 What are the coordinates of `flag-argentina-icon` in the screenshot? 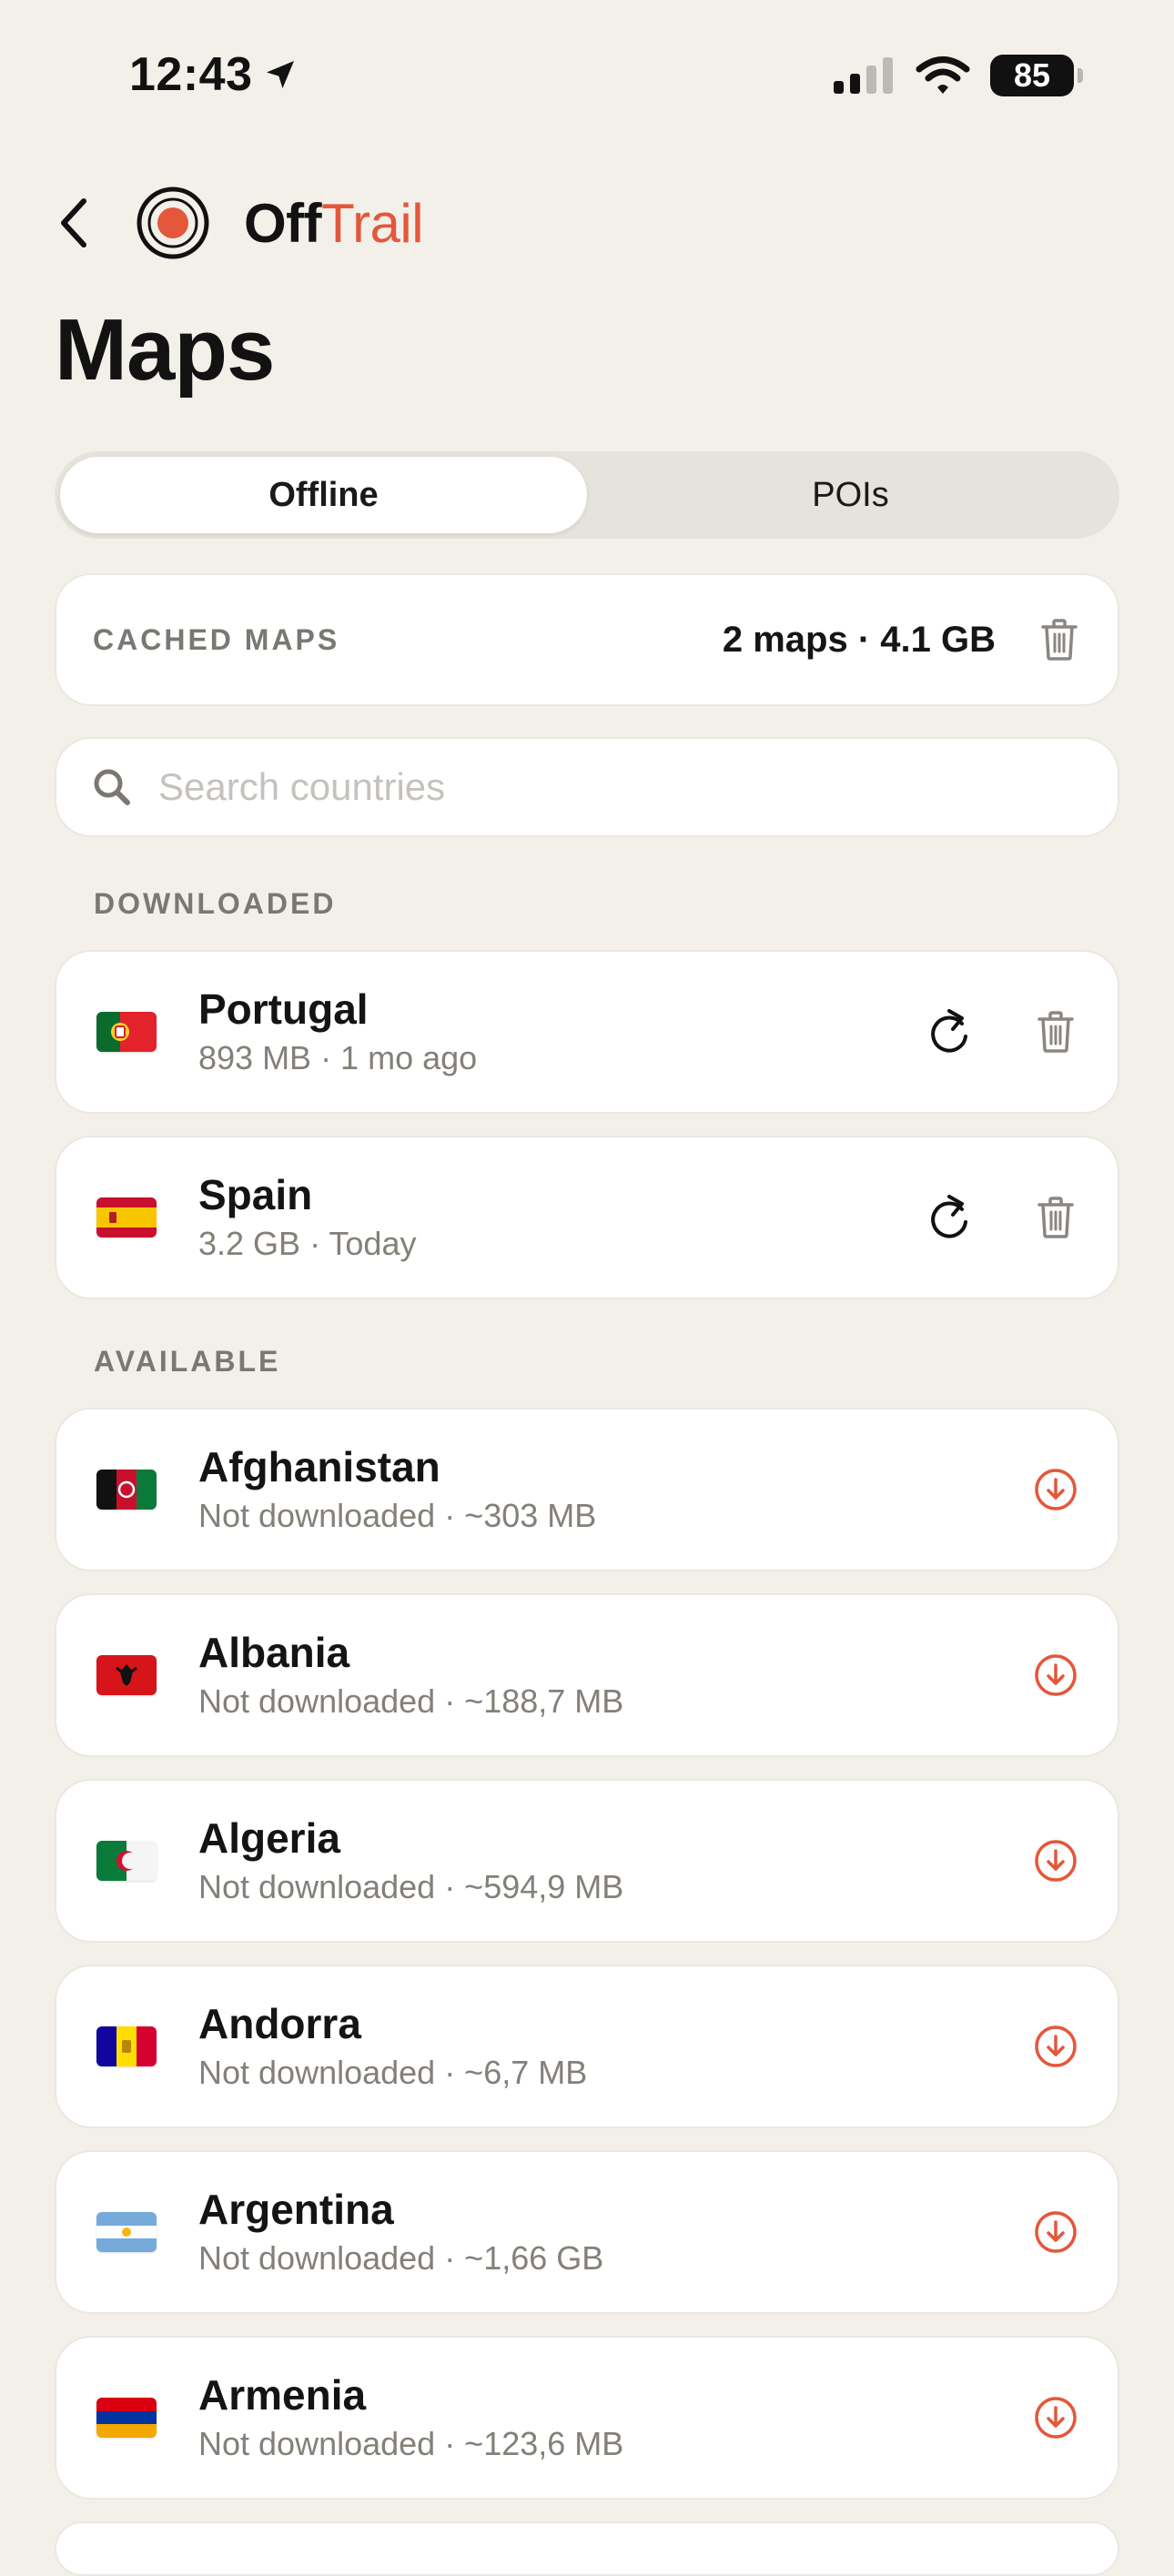 It's located at (126, 2232).